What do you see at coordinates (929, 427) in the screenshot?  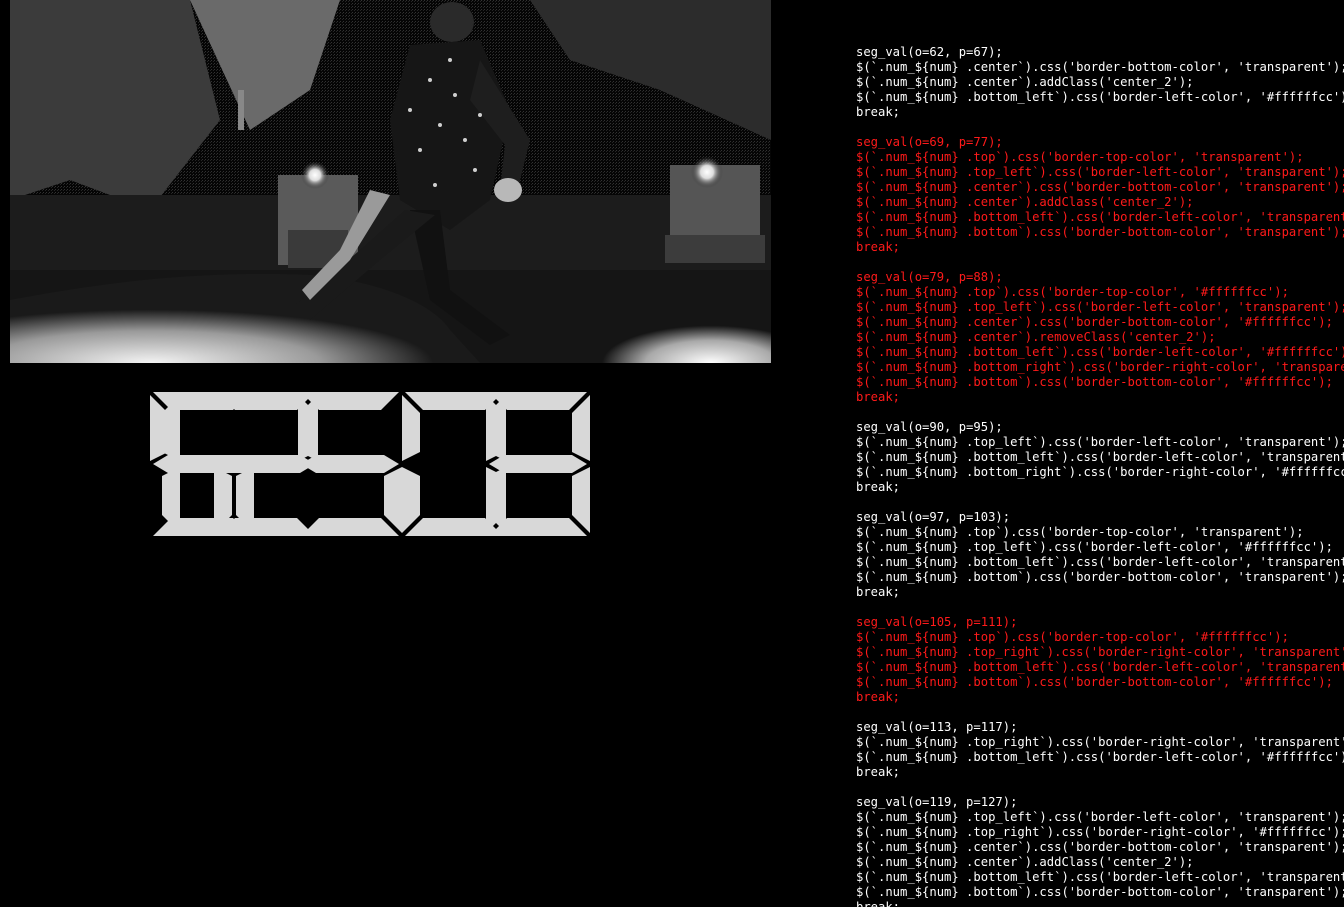 I see `code-line: seg_val(o=90, p=95);` at bounding box center [929, 427].